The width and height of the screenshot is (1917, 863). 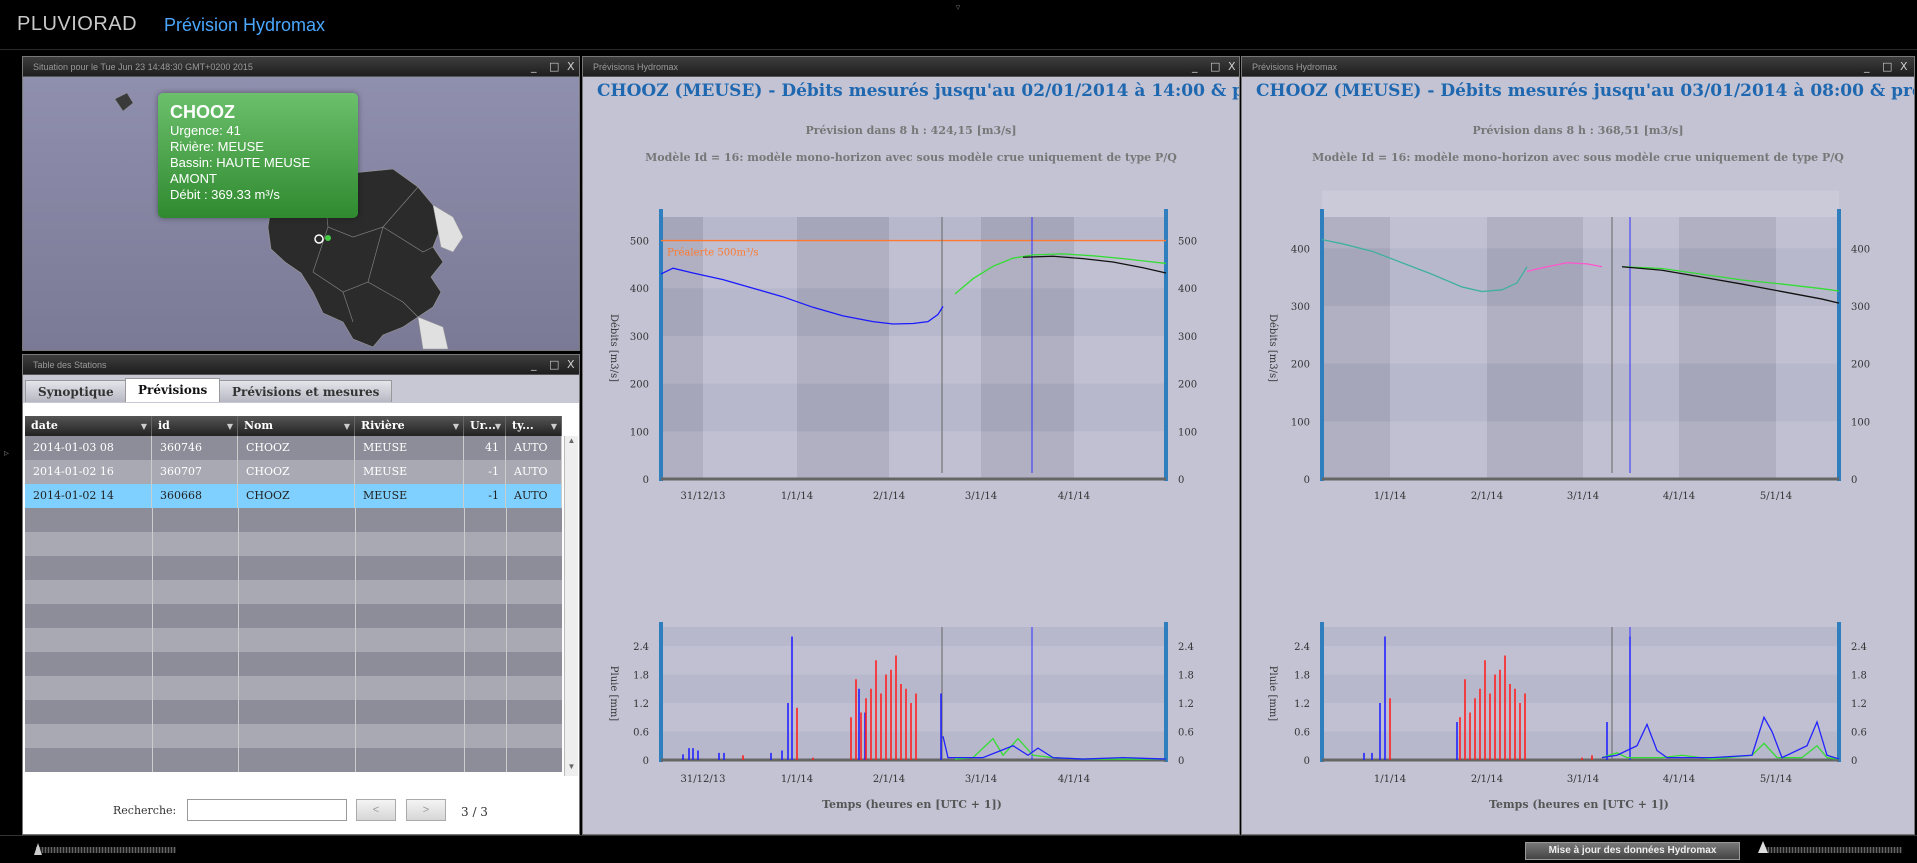 I want to click on tab-previsions: Prévisions, so click(x=173, y=390).